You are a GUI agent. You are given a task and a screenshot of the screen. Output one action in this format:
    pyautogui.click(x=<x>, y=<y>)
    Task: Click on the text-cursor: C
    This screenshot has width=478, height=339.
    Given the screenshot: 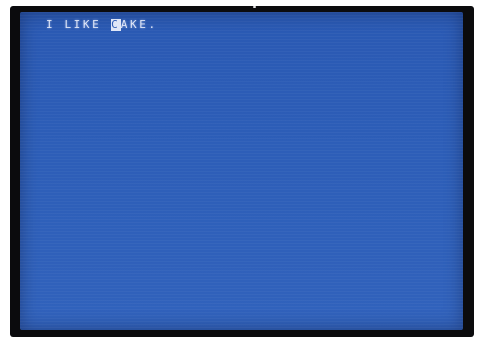 What is the action you would take?
    pyautogui.click(x=115, y=24)
    